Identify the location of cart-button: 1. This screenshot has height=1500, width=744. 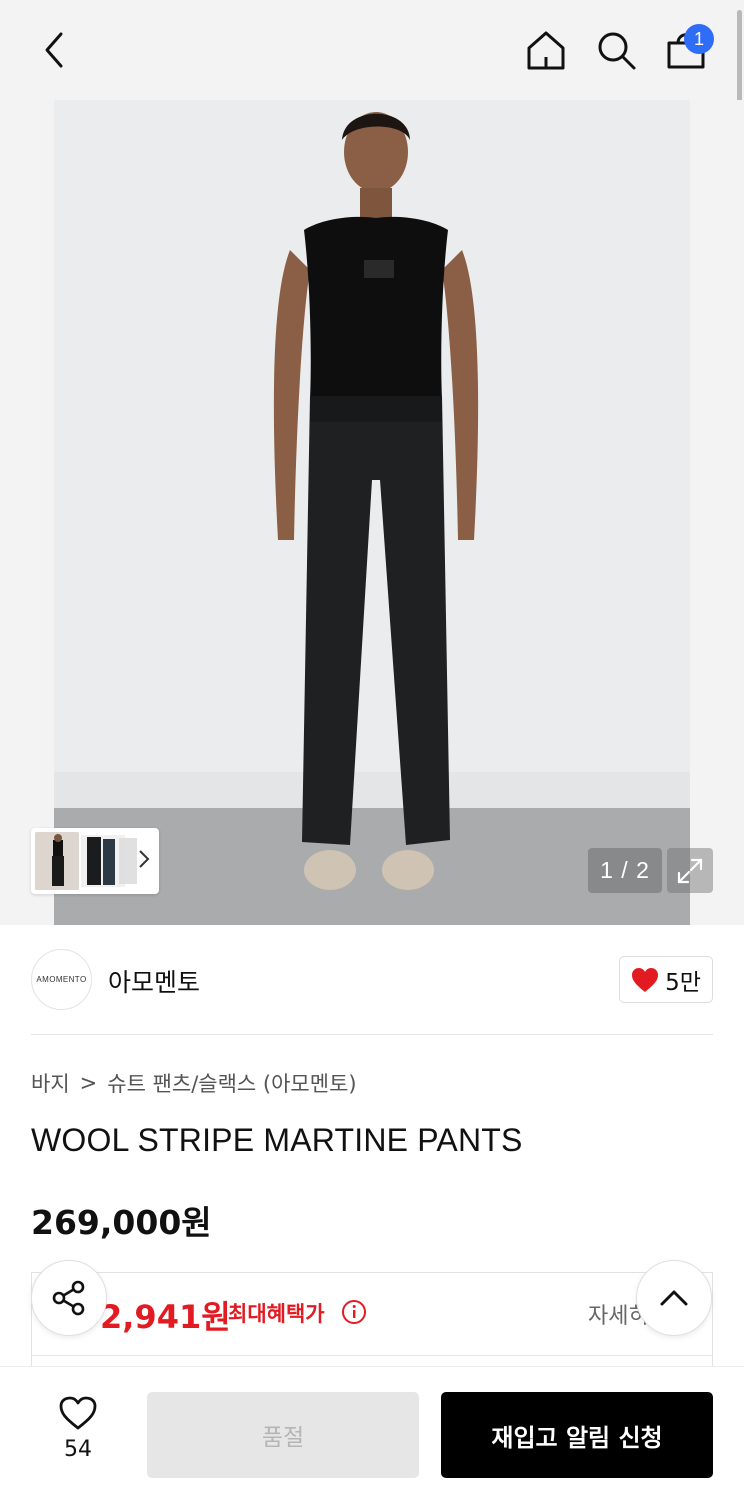
(686, 50).